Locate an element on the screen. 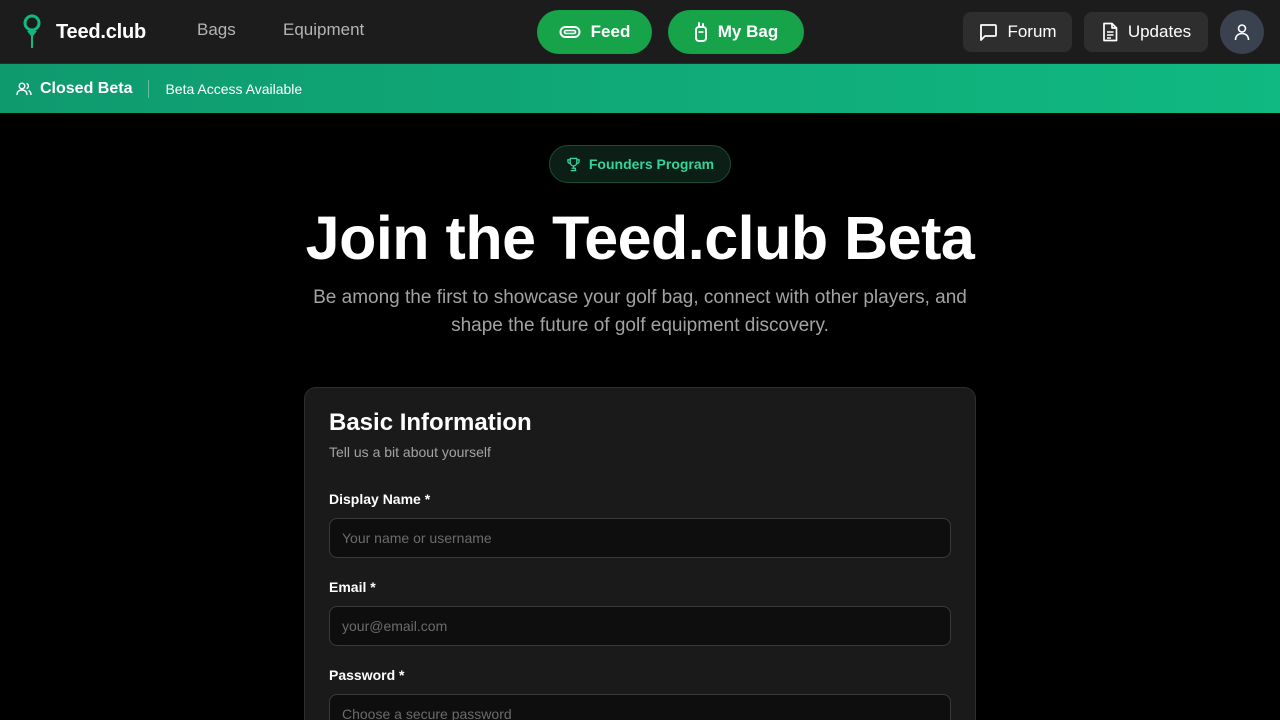 This screenshot has width=1280, height=720. feed-button: Feed is located at coordinates (594, 32).